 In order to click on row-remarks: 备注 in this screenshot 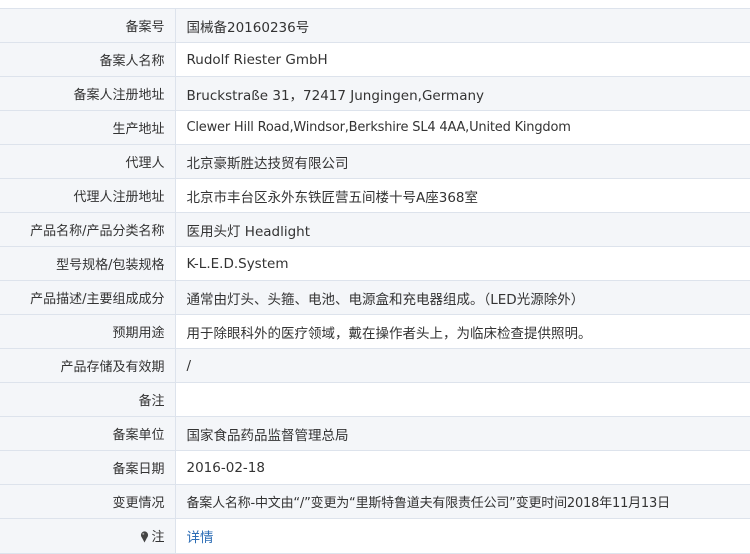, I will do `click(375, 399)`.